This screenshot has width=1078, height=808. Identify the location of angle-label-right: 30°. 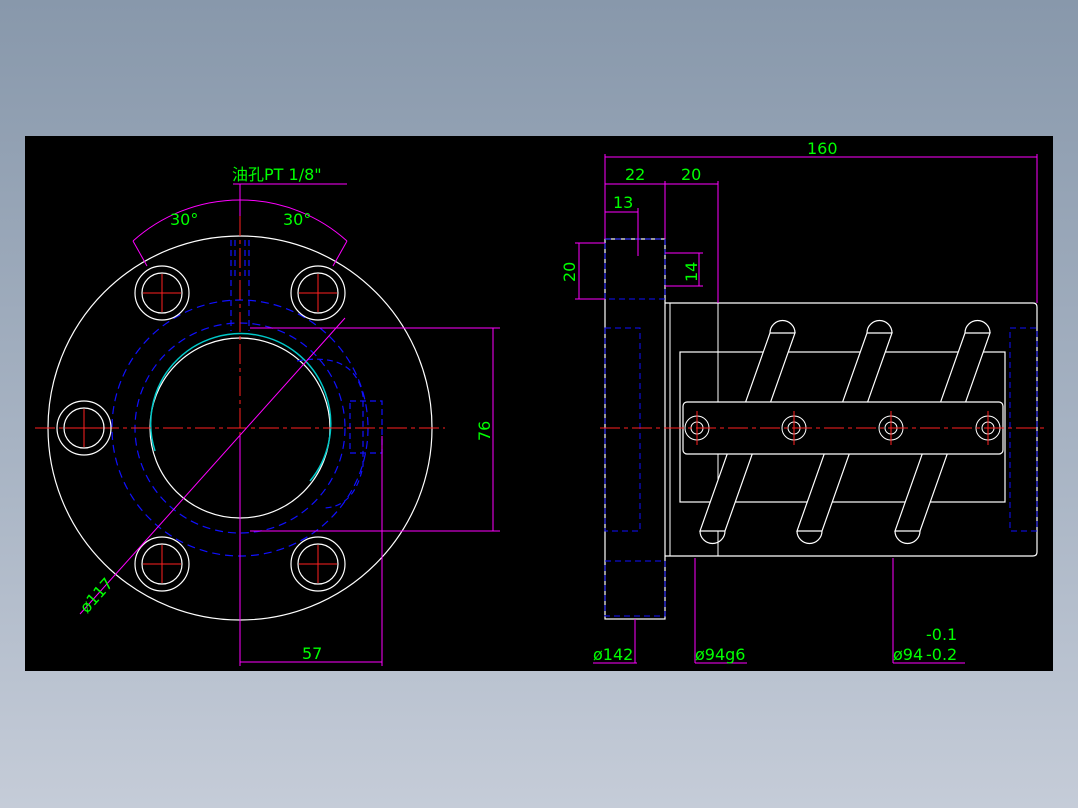
(297, 219).